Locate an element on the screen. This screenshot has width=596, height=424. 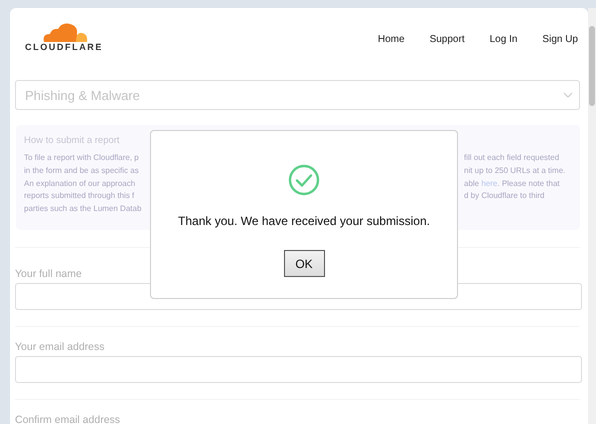
info-text: fill out each field requested is located at coordinates (512, 158).